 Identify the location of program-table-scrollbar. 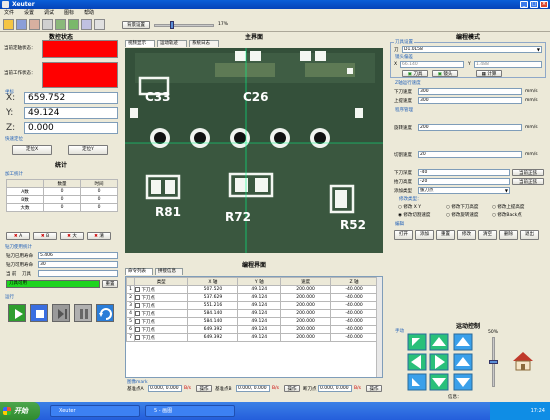
(379, 327).